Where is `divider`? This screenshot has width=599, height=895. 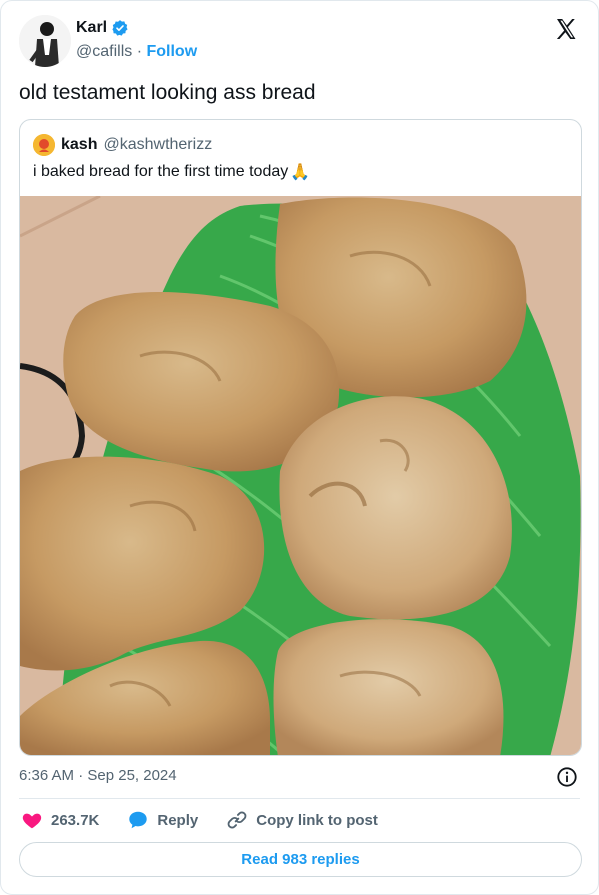 divider is located at coordinates (299, 798).